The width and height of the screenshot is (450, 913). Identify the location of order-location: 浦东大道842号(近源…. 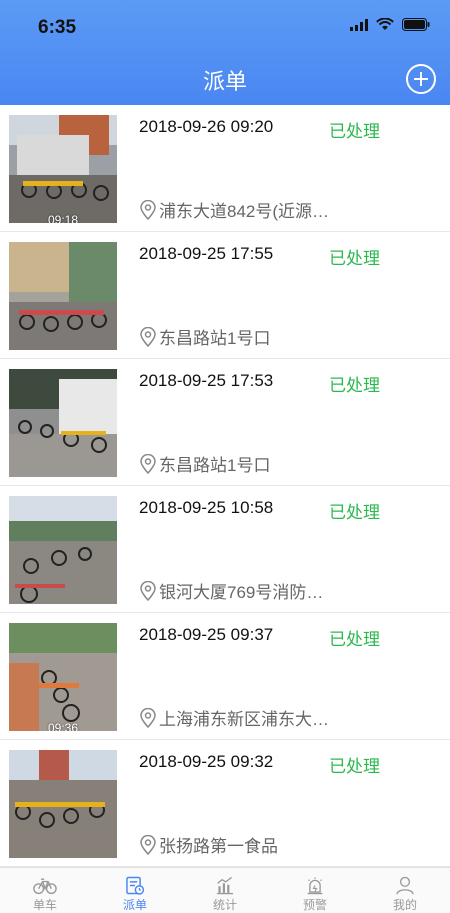
(234, 209).